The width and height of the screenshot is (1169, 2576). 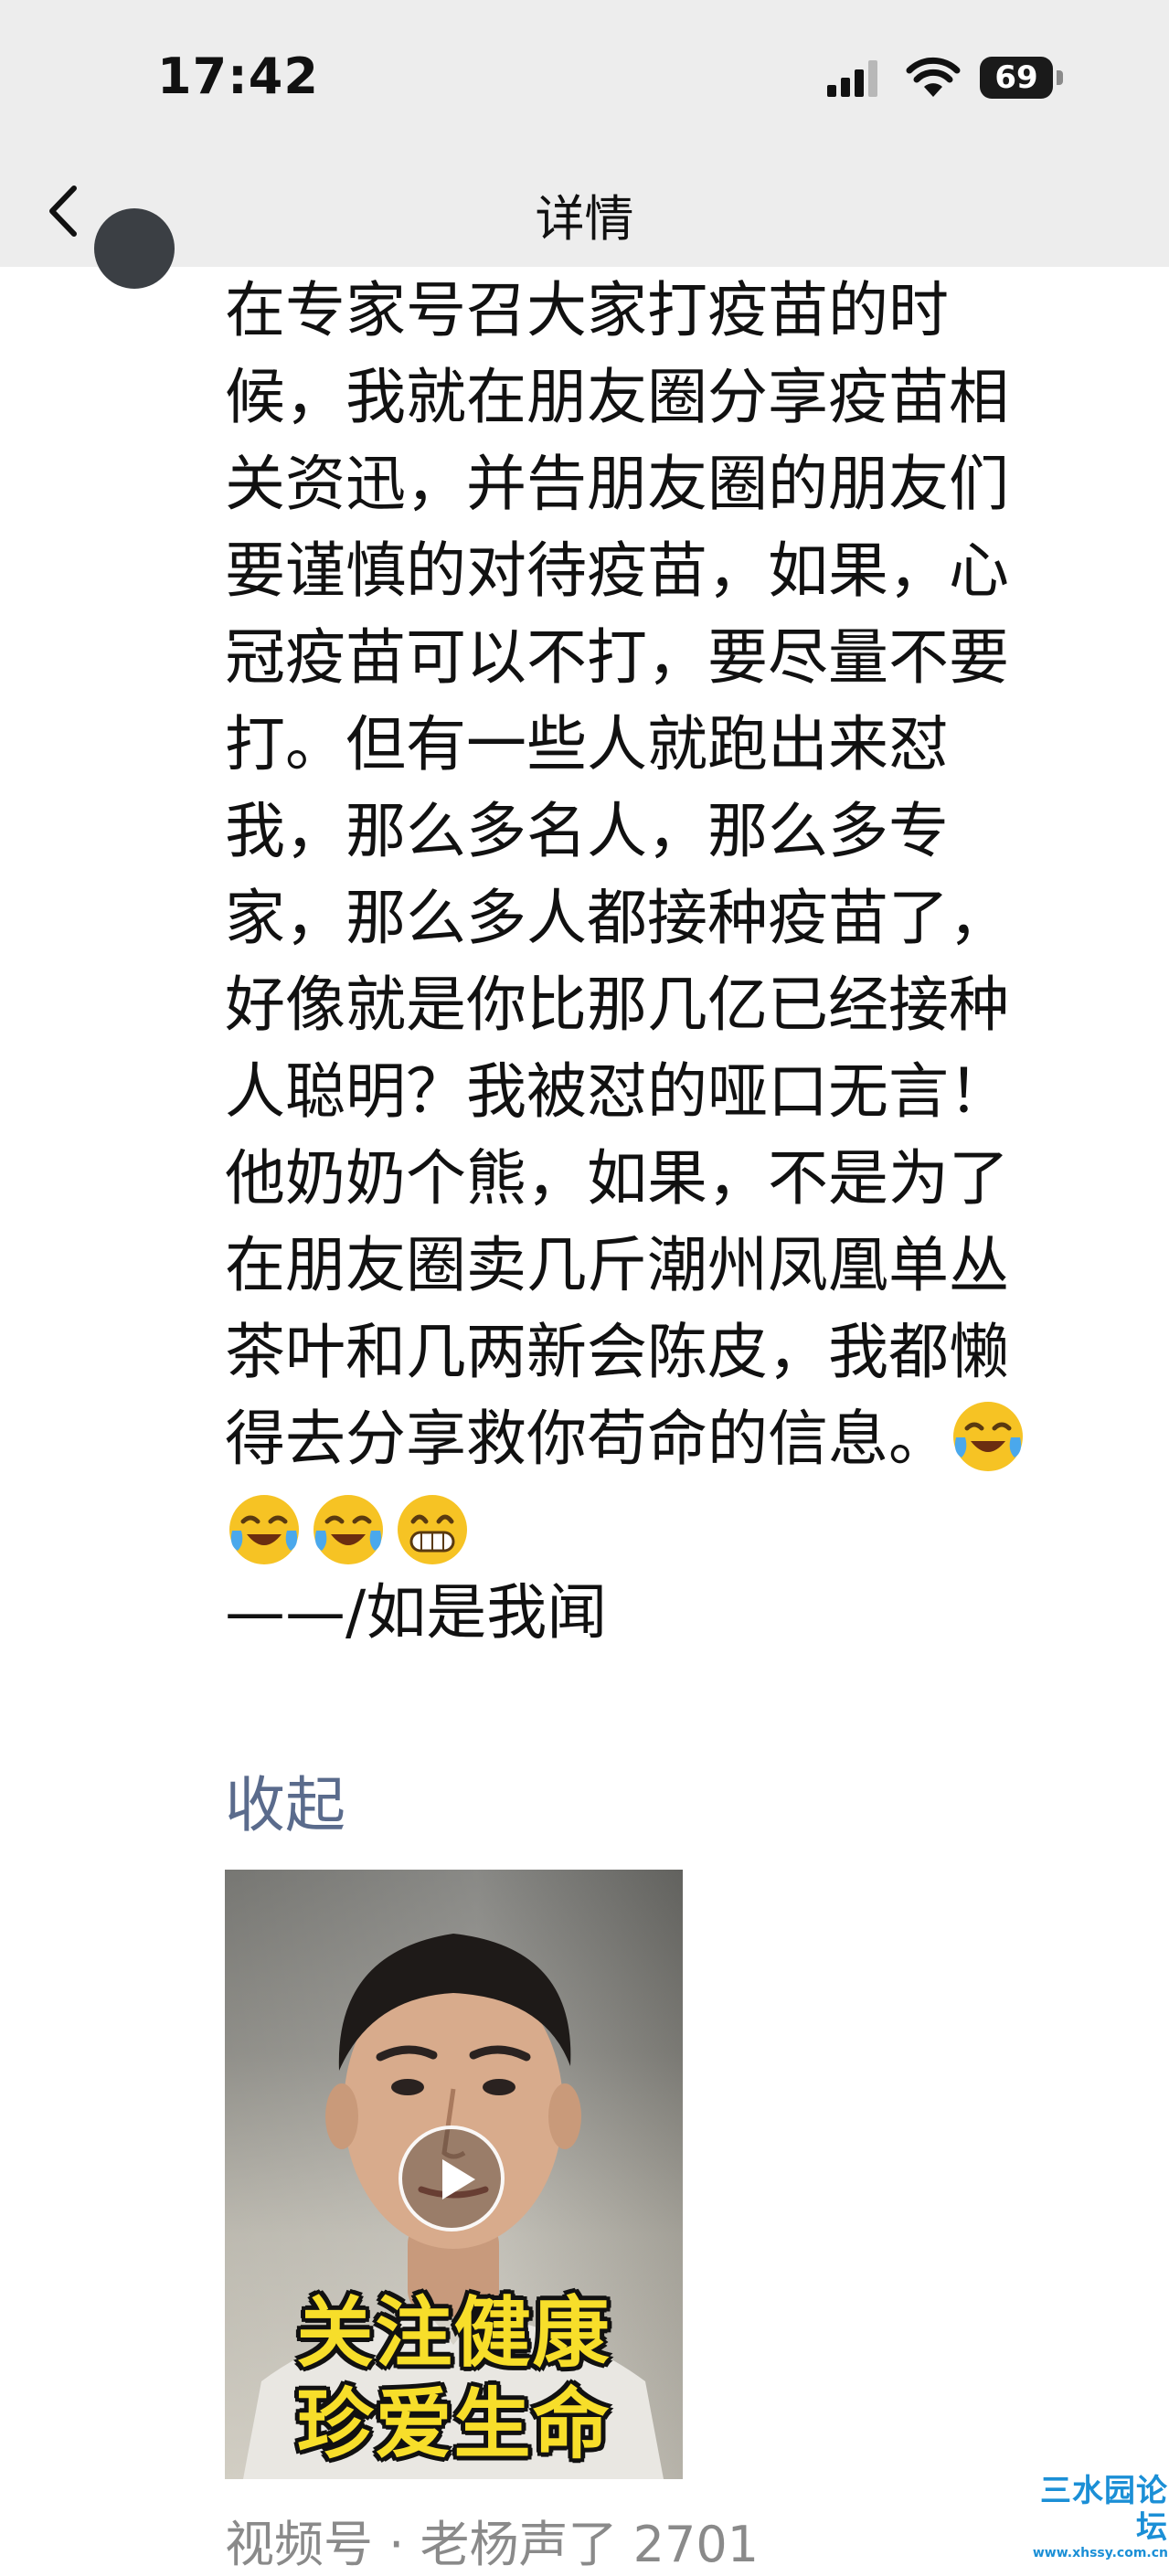 What do you see at coordinates (852, 78) in the screenshot?
I see `signal-icon` at bounding box center [852, 78].